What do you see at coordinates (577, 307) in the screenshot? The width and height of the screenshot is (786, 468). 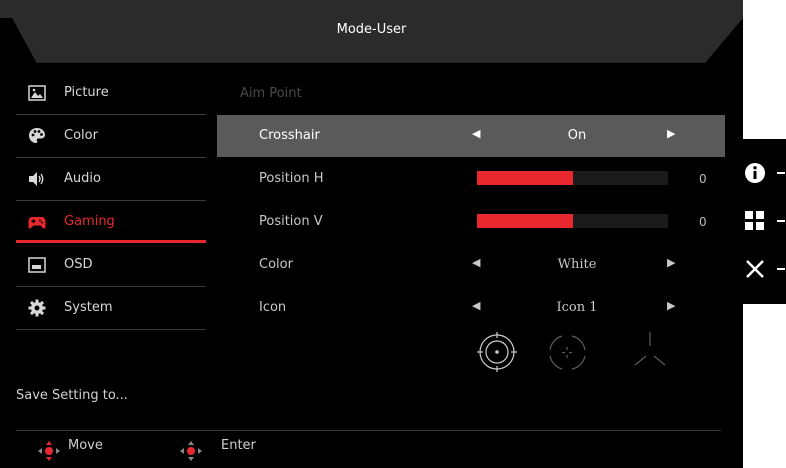 I see `icon-value: Icon 1` at bounding box center [577, 307].